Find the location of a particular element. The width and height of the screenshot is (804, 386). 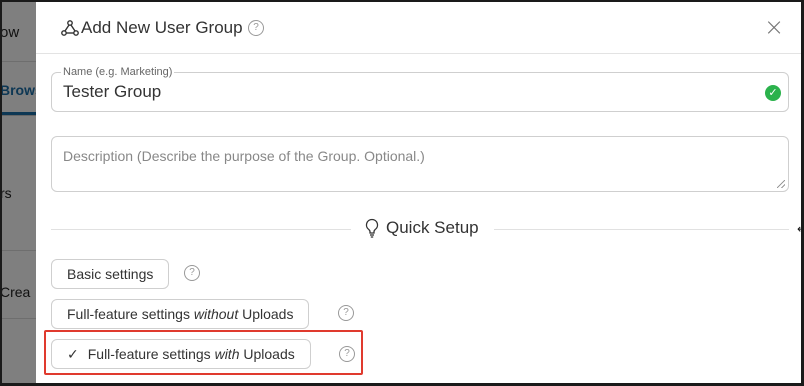

mouse-cursor-icon: ↔ is located at coordinates (800, 229).